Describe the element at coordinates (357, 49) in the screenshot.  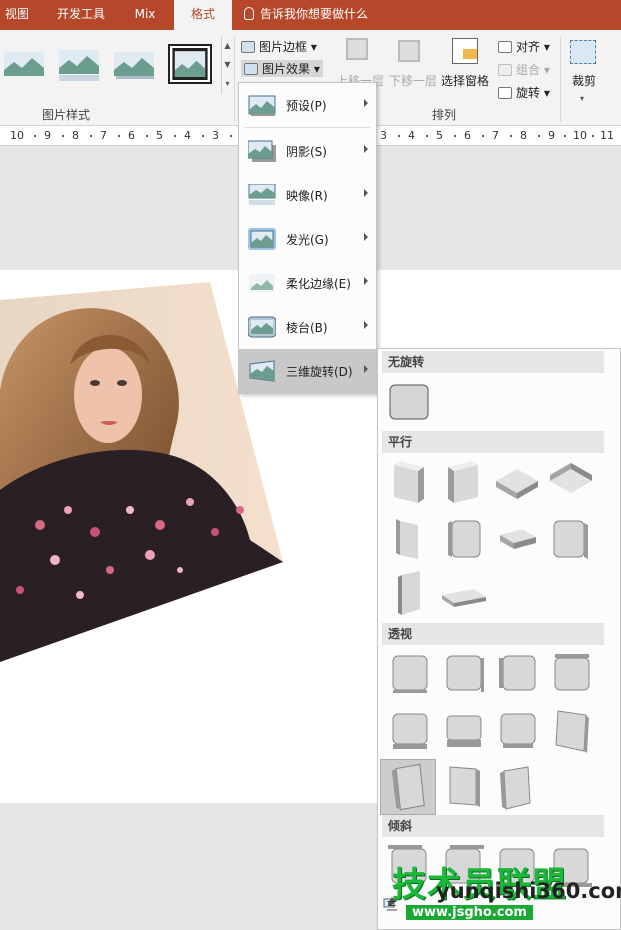
I see `bring-forward-icon` at that location.